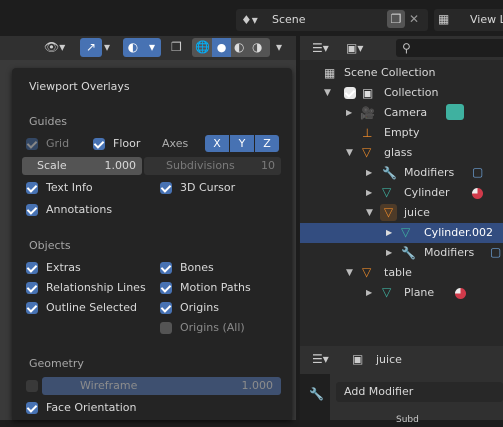  What do you see at coordinates (390, 72) in the screenshot?
I see `outliner-item-label: Scene Collection` at bounding box center [390, 72].